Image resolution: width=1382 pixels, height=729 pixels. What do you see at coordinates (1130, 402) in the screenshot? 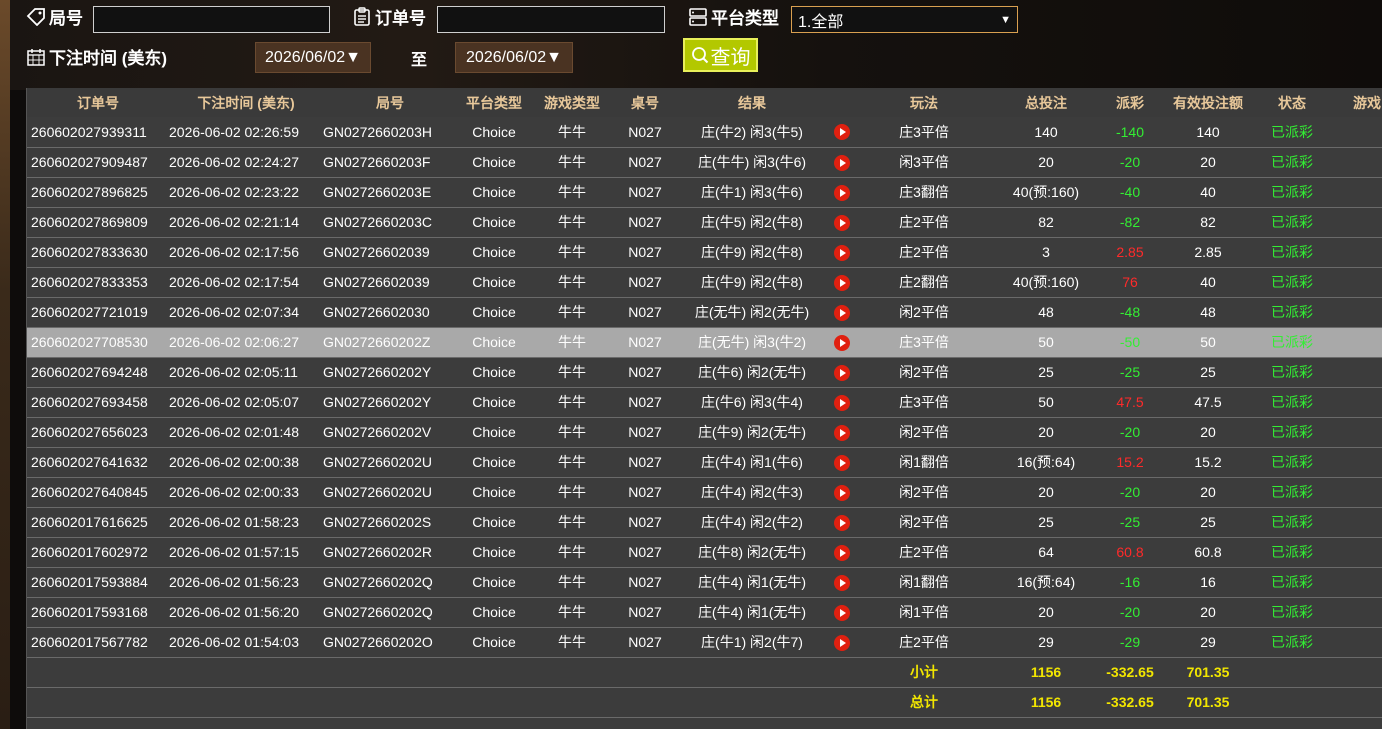
I see `payout-cell: 47.5` at bounding box center [1130, 402].